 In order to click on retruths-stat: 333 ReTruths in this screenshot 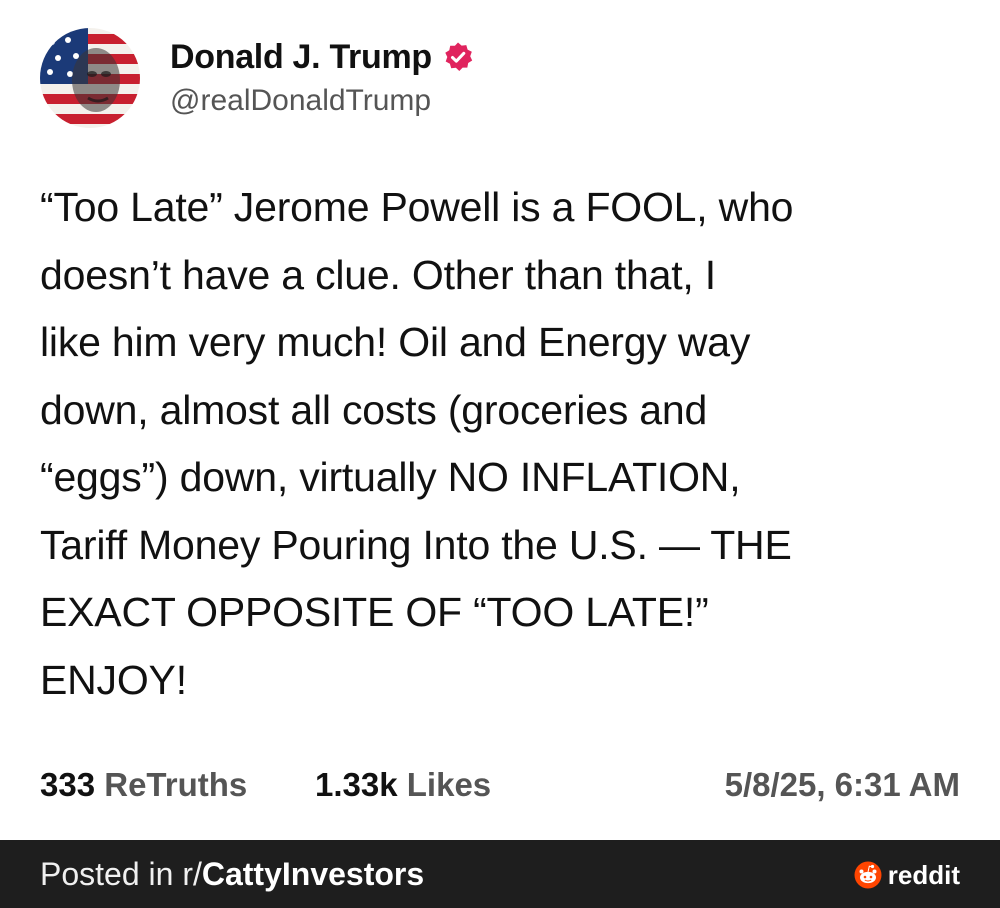, I will do `click(143, 785)`.